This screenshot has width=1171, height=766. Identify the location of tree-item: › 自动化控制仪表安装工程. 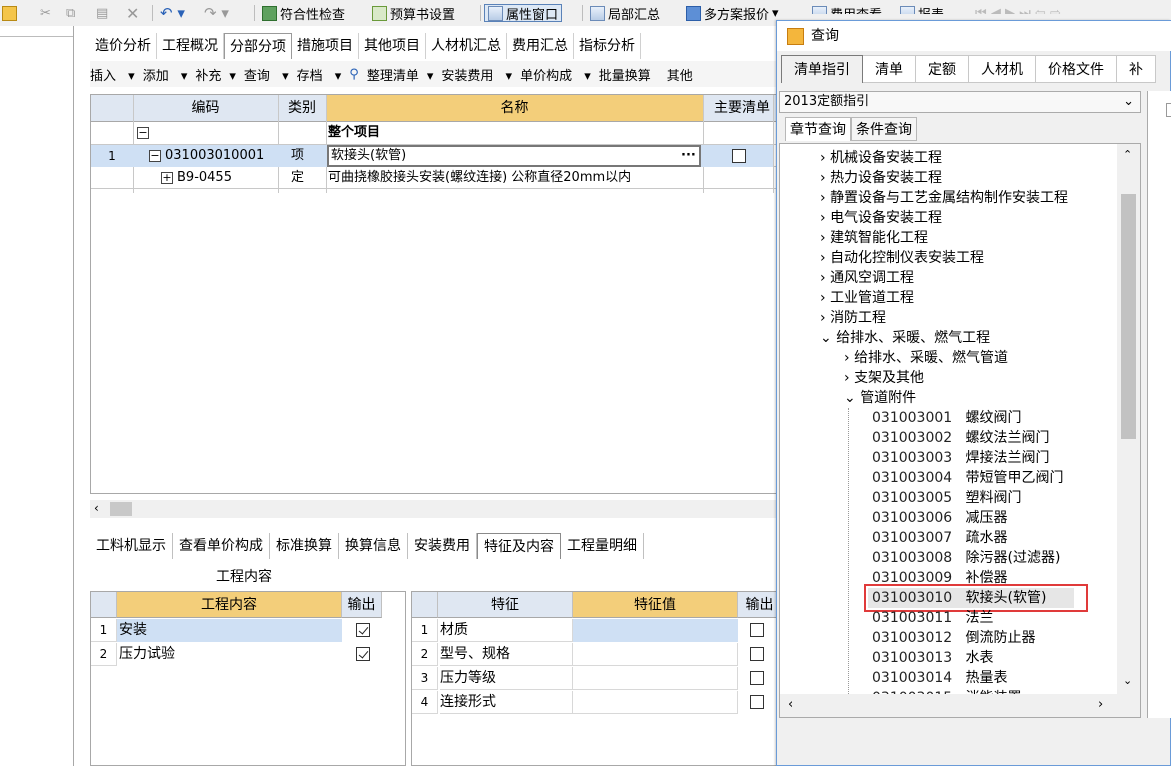
(902, 258).